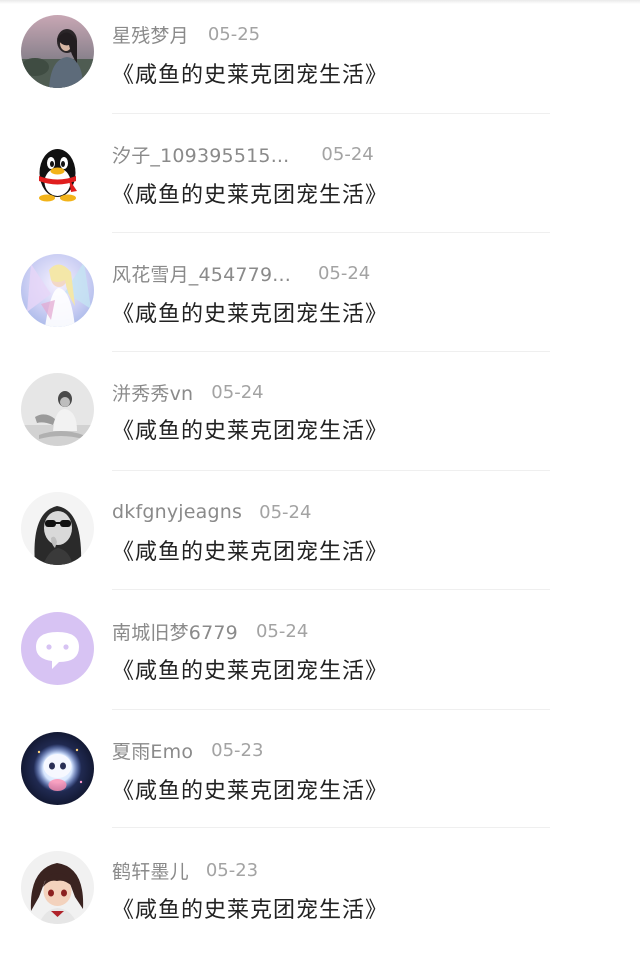  I want to click on comment-item: dkfgnyjeagns 05-24 《咸鱼的史莱克团宠生活》, so click(320, 537).